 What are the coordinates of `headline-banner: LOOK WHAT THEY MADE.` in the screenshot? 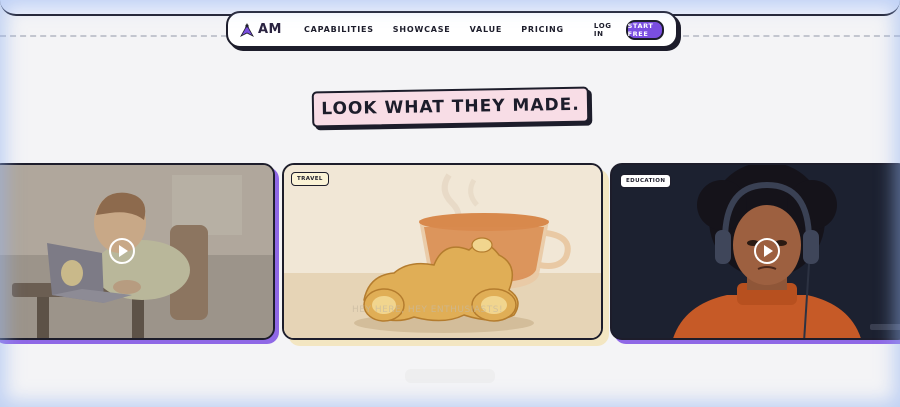 It's located at (450, 107).